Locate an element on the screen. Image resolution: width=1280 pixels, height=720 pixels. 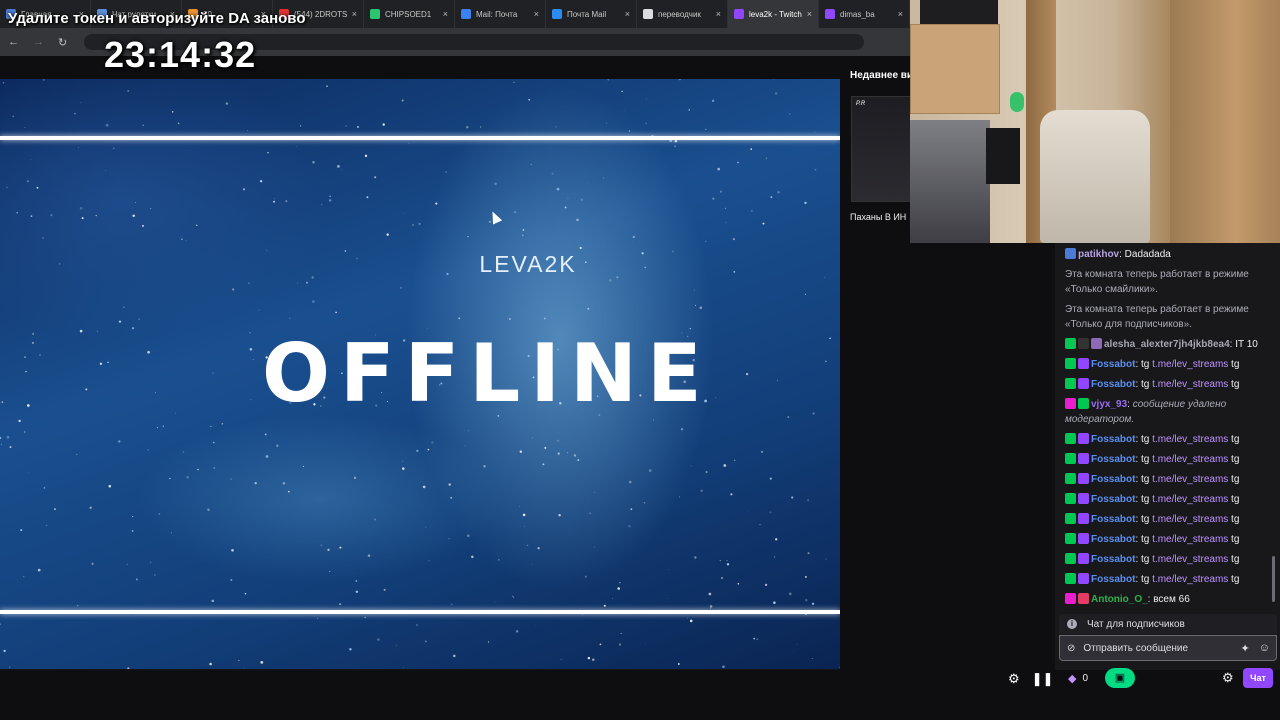
bits-icon: ✦ is located at coordinates (1245, 648).